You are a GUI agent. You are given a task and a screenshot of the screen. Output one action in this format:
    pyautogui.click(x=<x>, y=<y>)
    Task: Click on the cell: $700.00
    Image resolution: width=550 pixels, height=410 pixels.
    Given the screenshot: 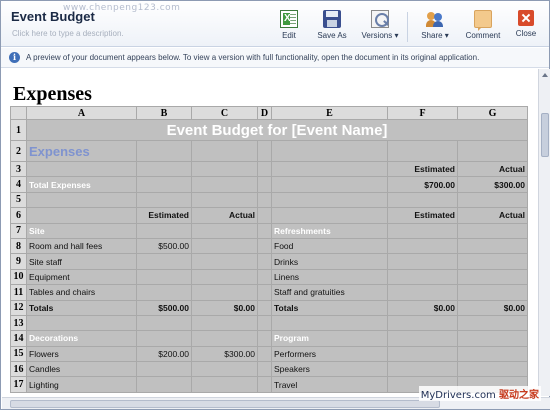 What is the action you would take?
    pyautogui.click(x=422, y=184)
    